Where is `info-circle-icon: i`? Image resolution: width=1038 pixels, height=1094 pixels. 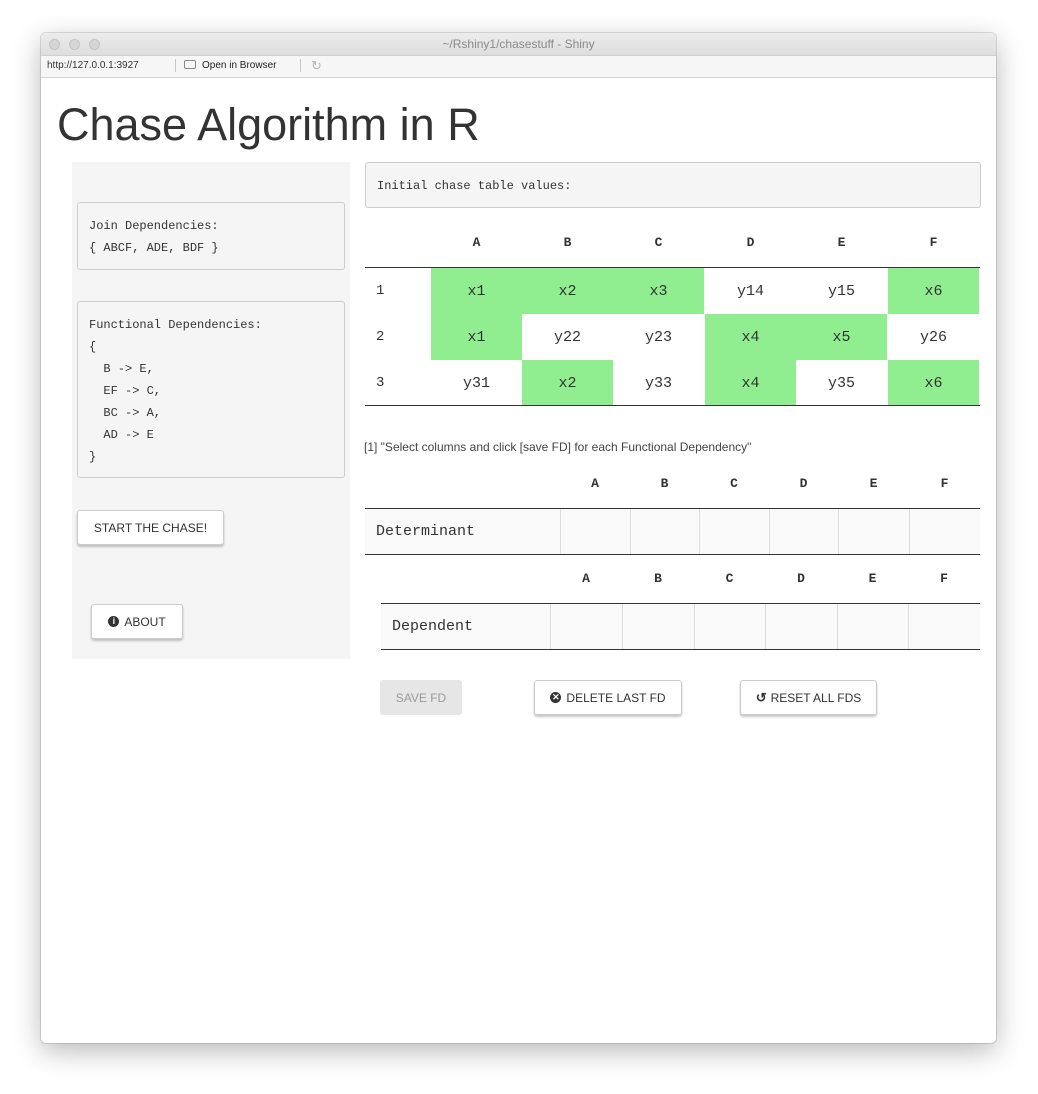
info-circle-icon: i is located at coordinates (114, 621).